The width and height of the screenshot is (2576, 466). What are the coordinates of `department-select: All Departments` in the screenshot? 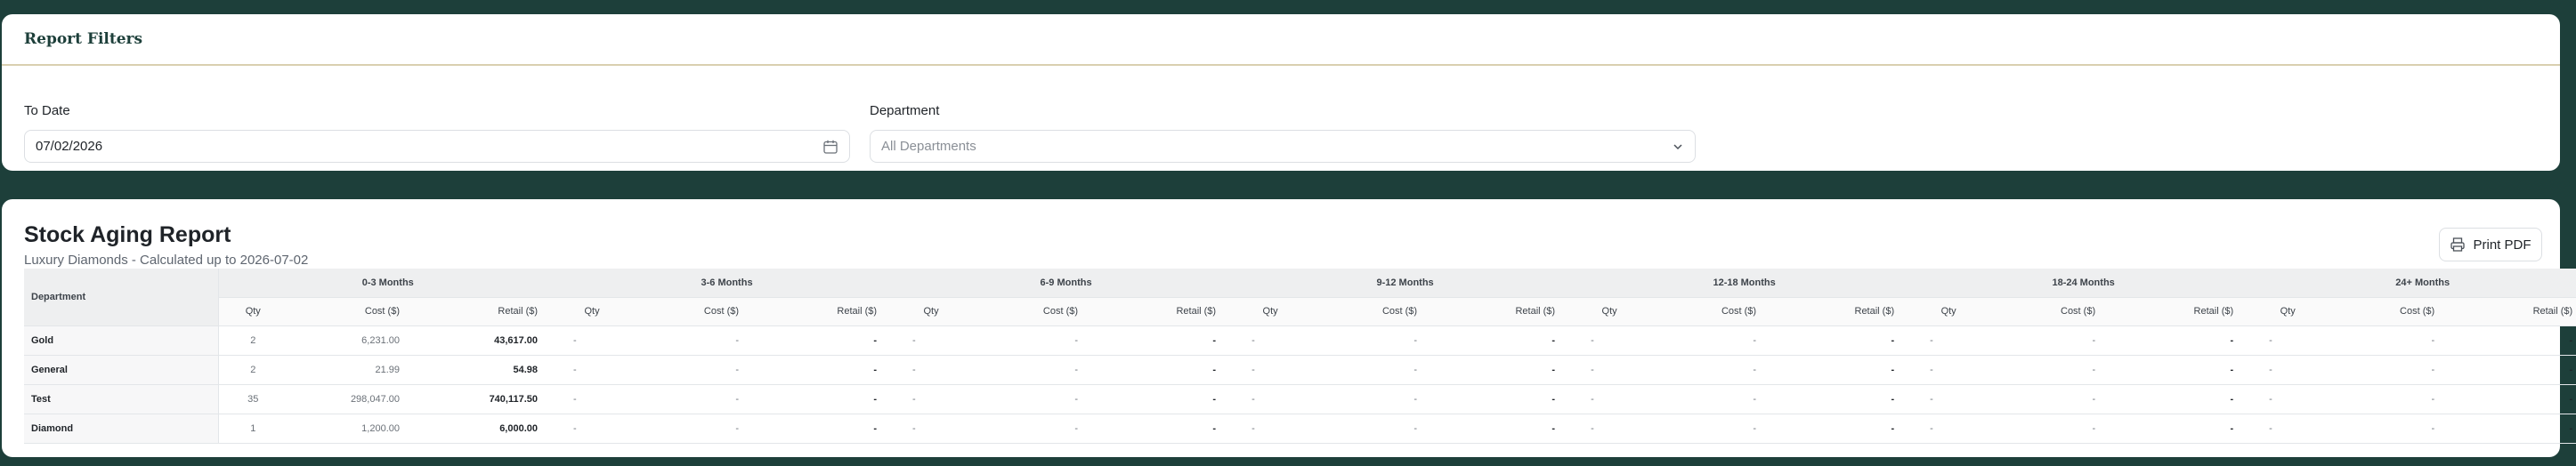 It's located at (1283, 147).